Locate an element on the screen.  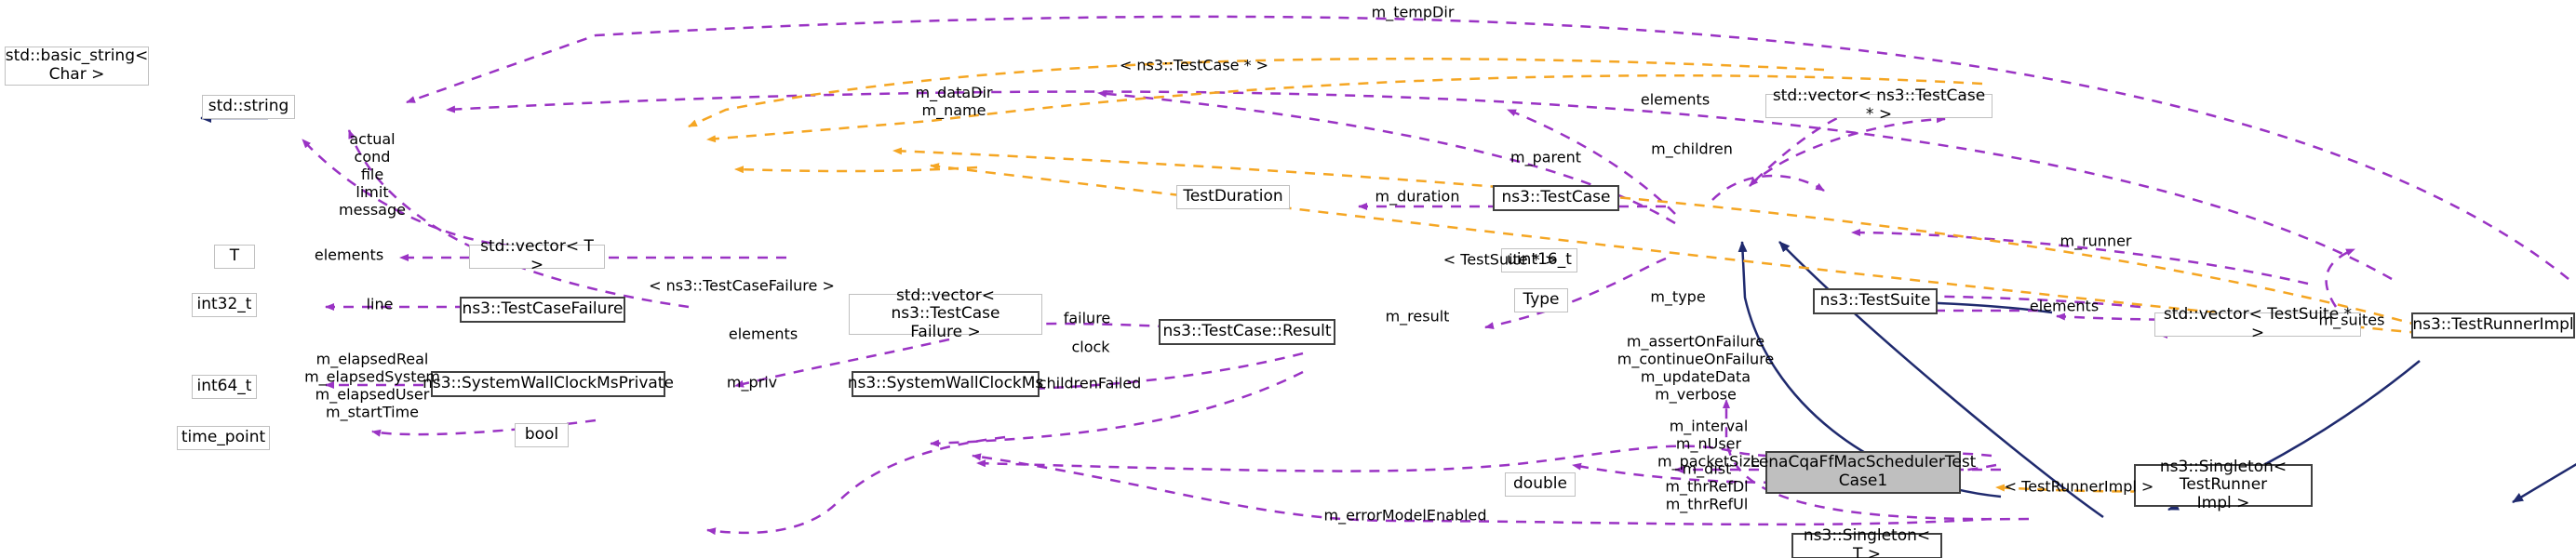
node-label: int32_t is located at coordinates (224, 304).